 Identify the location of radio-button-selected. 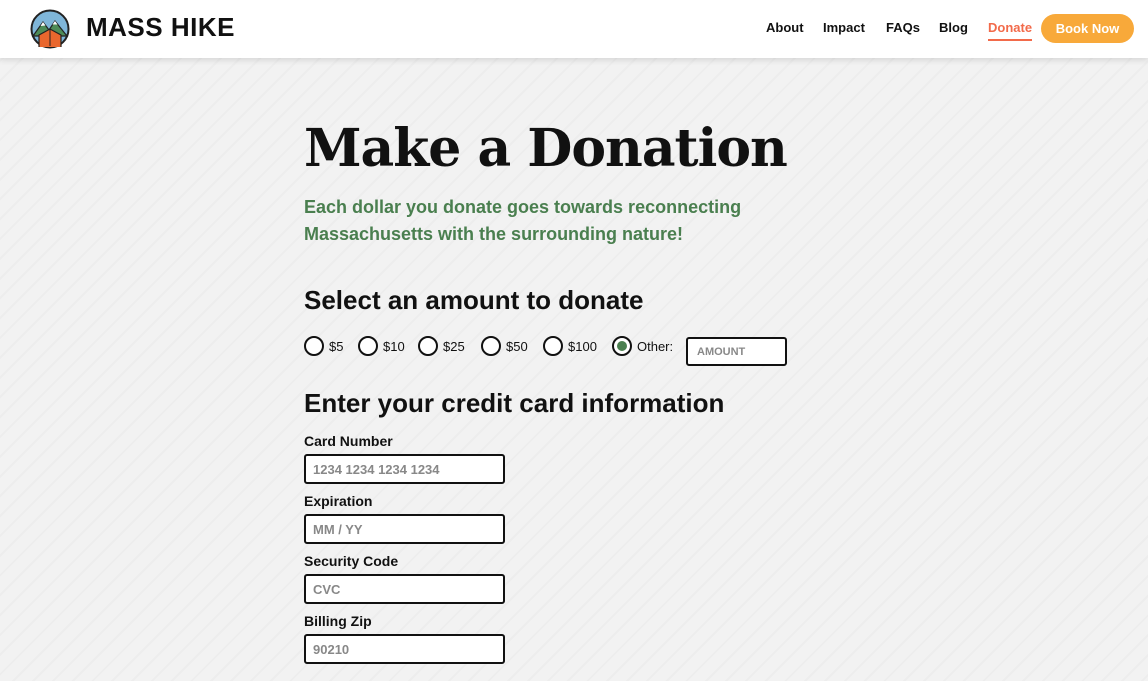
(622, 346).